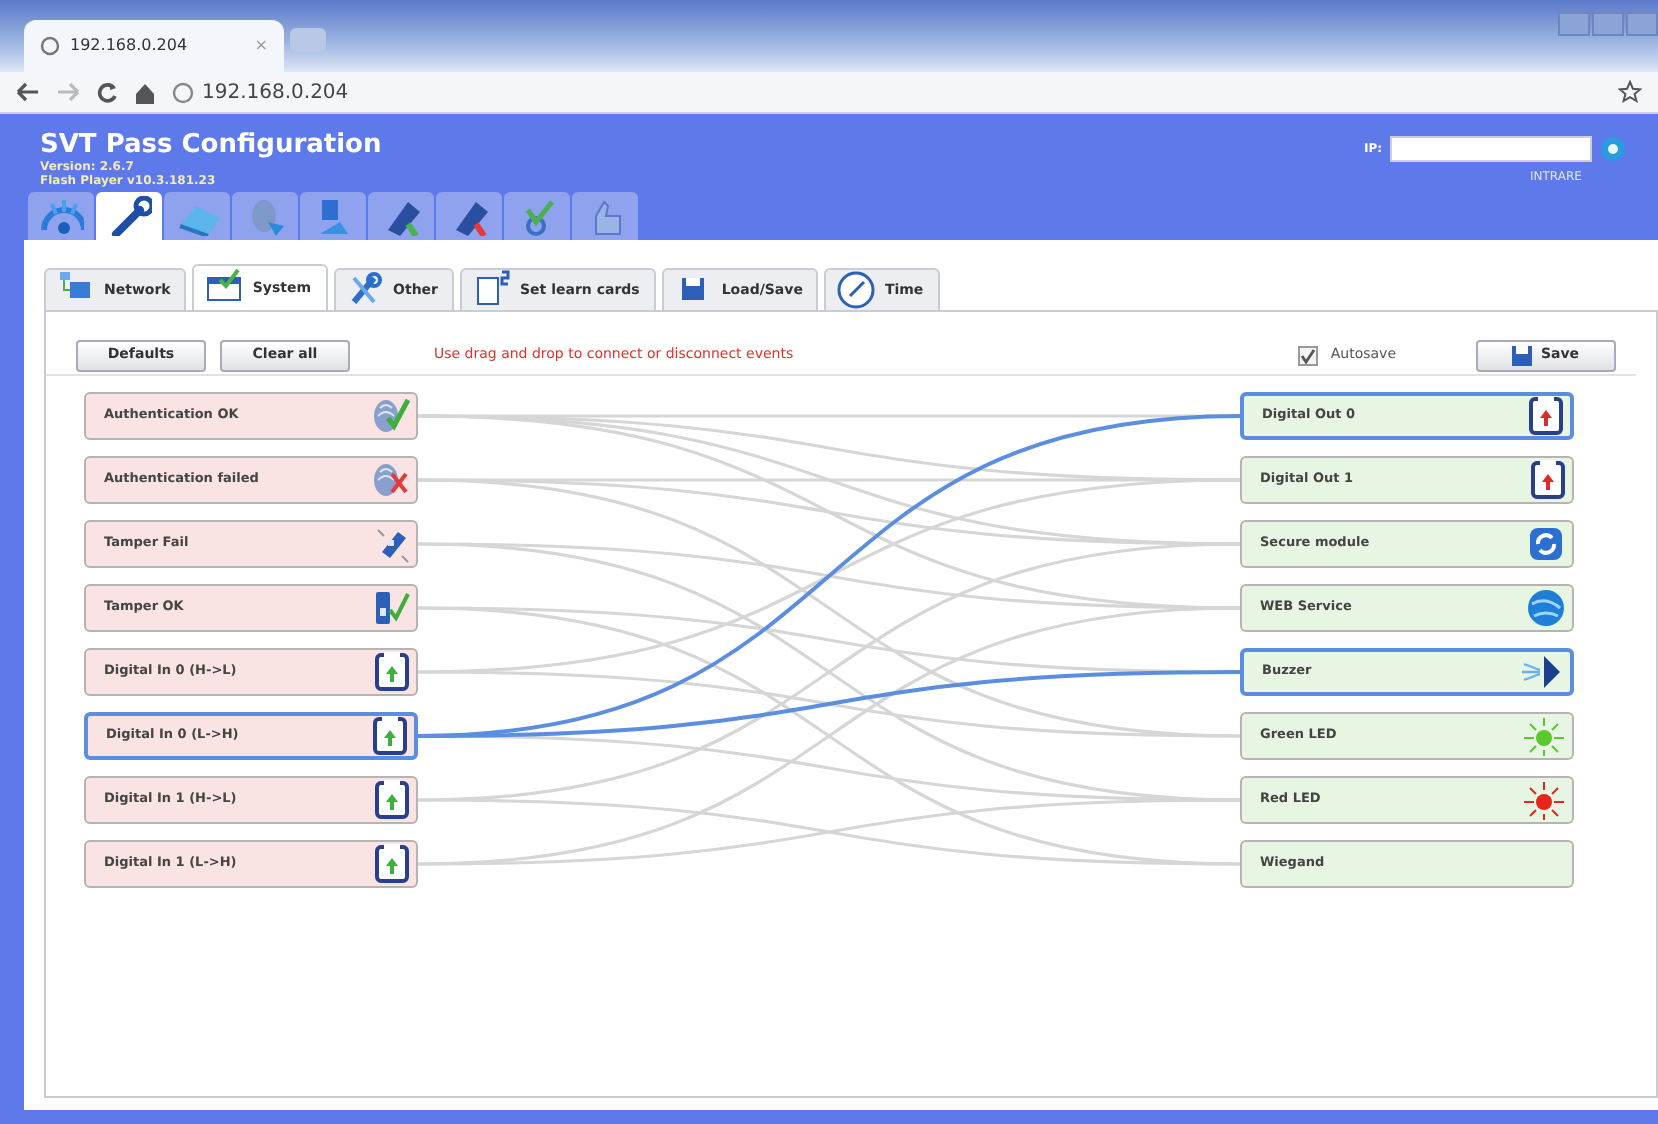  Describe the element at coordinates (492, 290) in the screenshot. I see `cards-icon` at that location.